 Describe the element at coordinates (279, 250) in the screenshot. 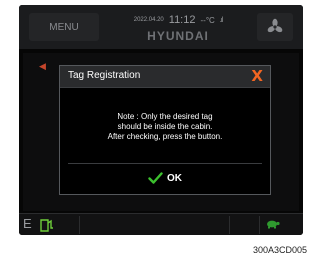

I see `figure-code: 300A3CD005` at that location.